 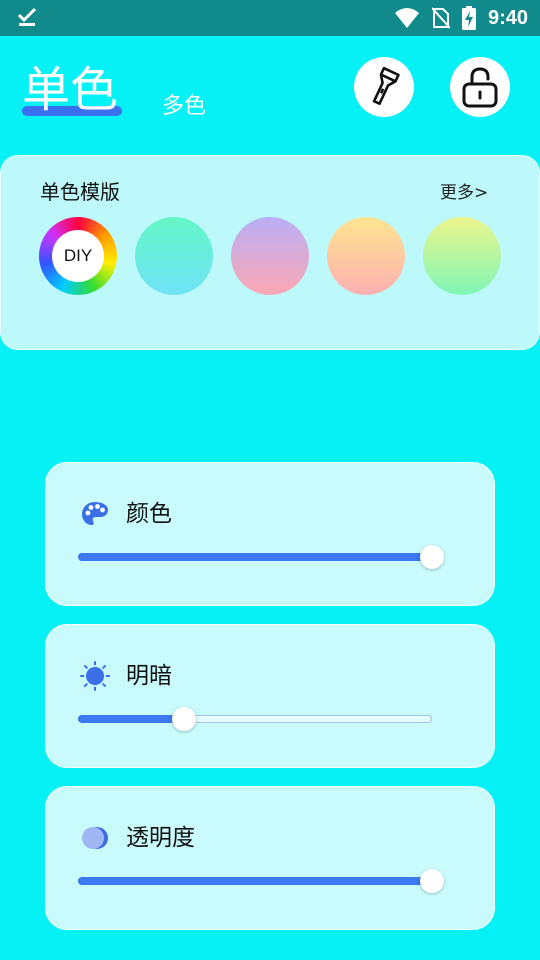 I want to click on lock-icon, so click(x=480, y=87).